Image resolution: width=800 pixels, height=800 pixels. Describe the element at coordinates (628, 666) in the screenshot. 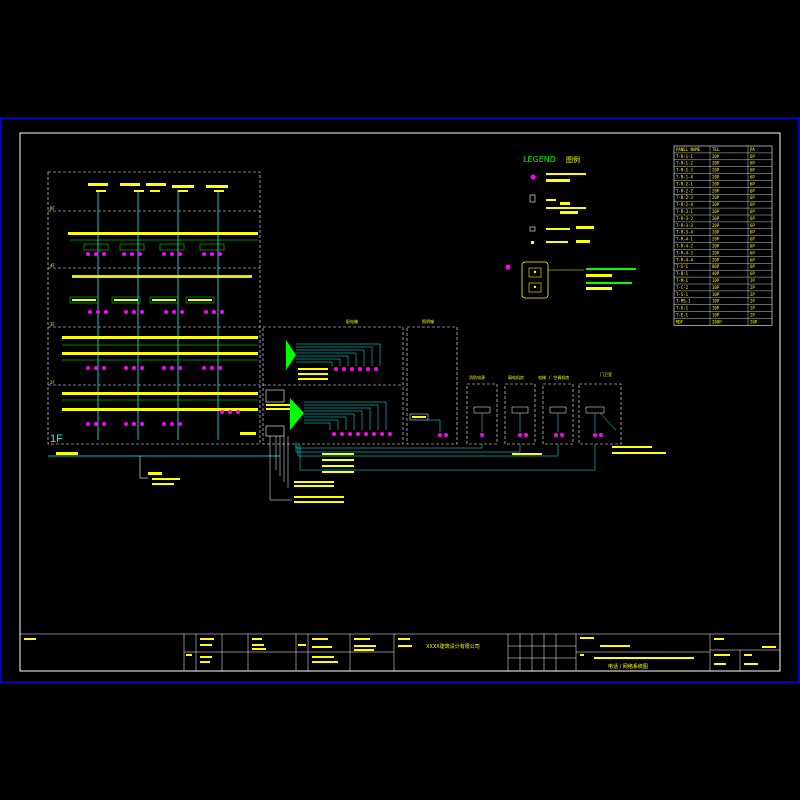

I see `drawing-title: 电话 / 网络系统图` at that location.